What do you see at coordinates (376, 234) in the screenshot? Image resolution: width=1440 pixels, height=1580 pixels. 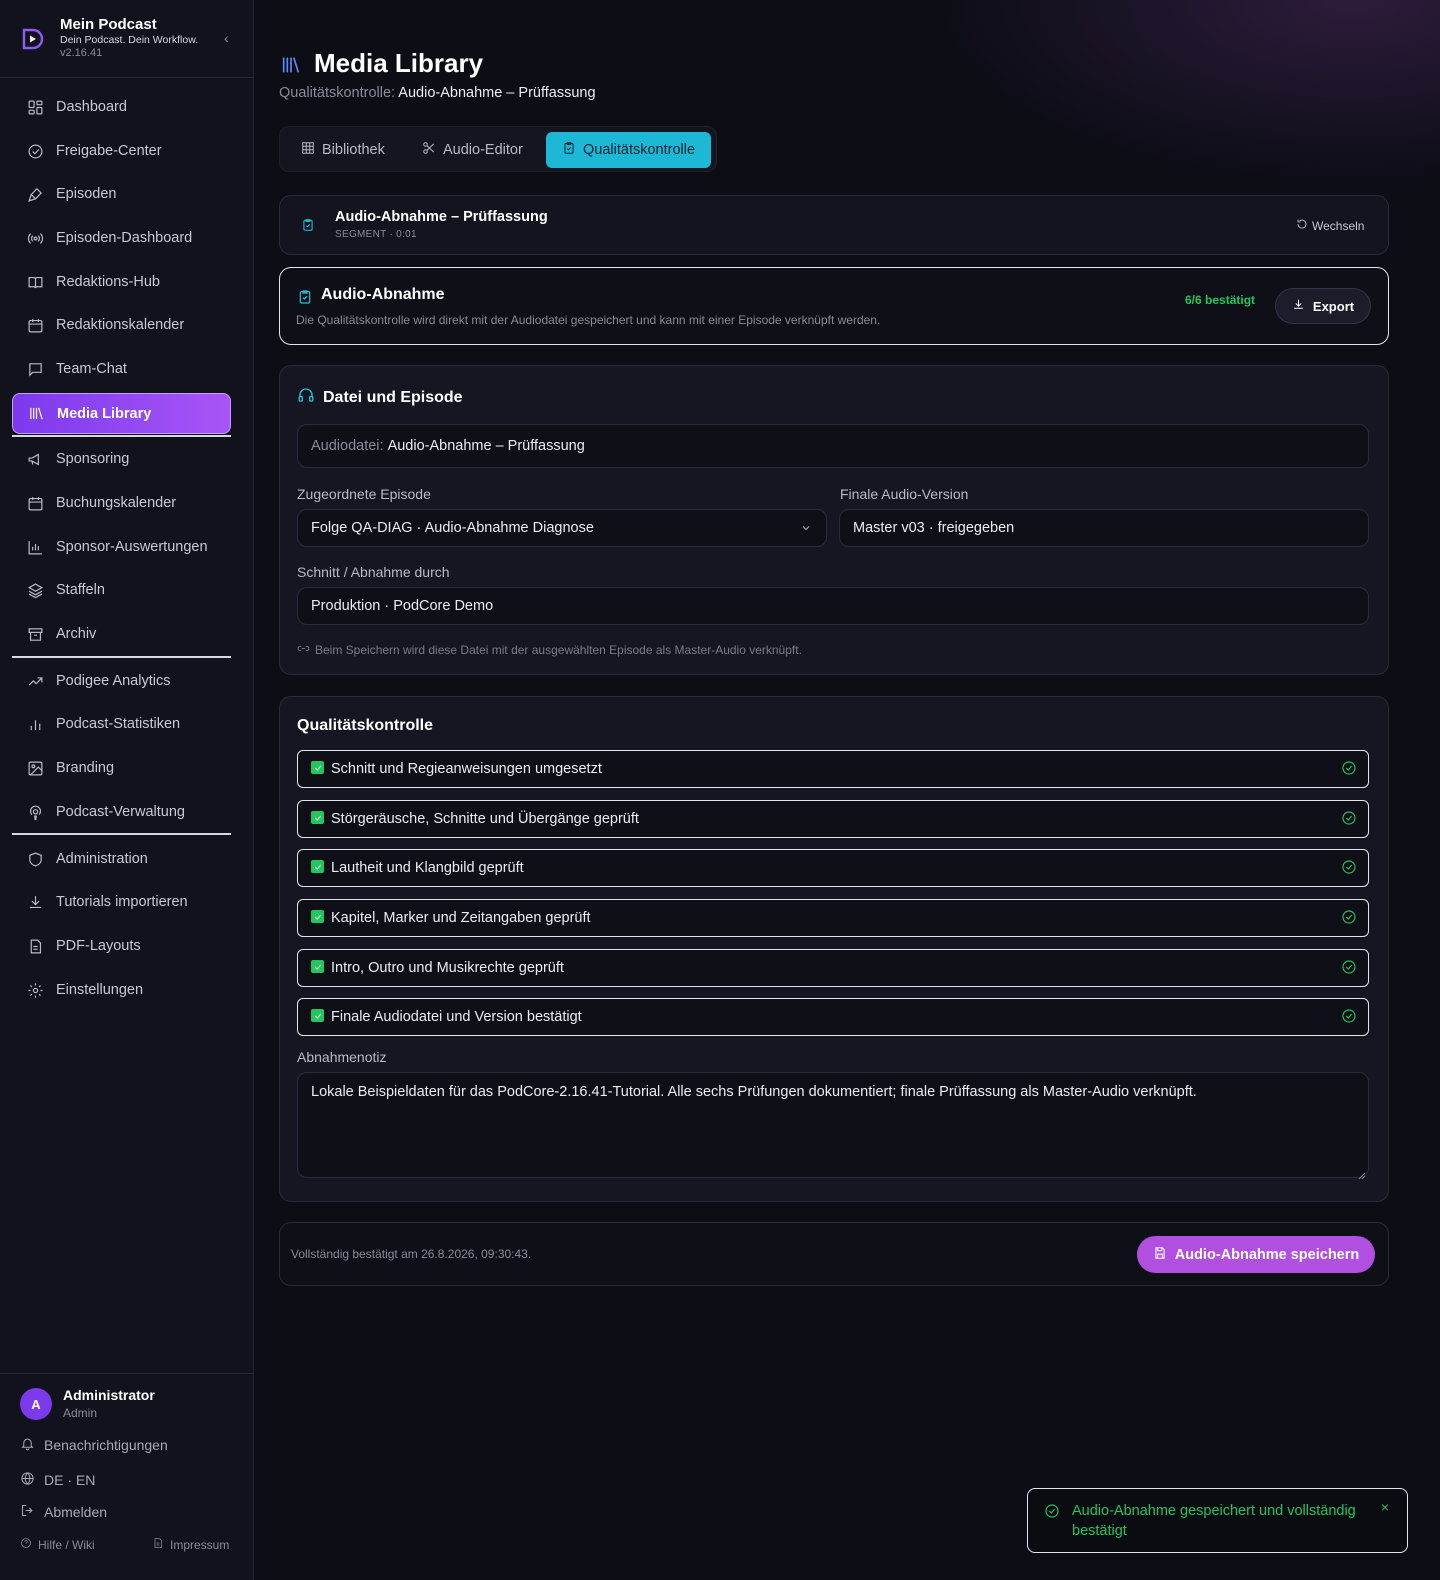 I see `segment-meta: SEGMENT · 0:01` at bounding box center [376, 234].